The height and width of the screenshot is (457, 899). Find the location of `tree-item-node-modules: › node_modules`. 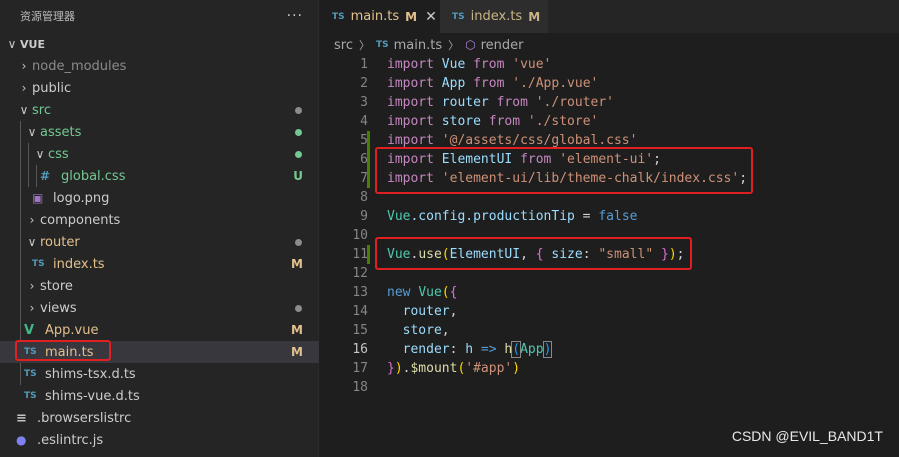

tree-item-node-modules: › node_modules is located at coordinates (159, 66).